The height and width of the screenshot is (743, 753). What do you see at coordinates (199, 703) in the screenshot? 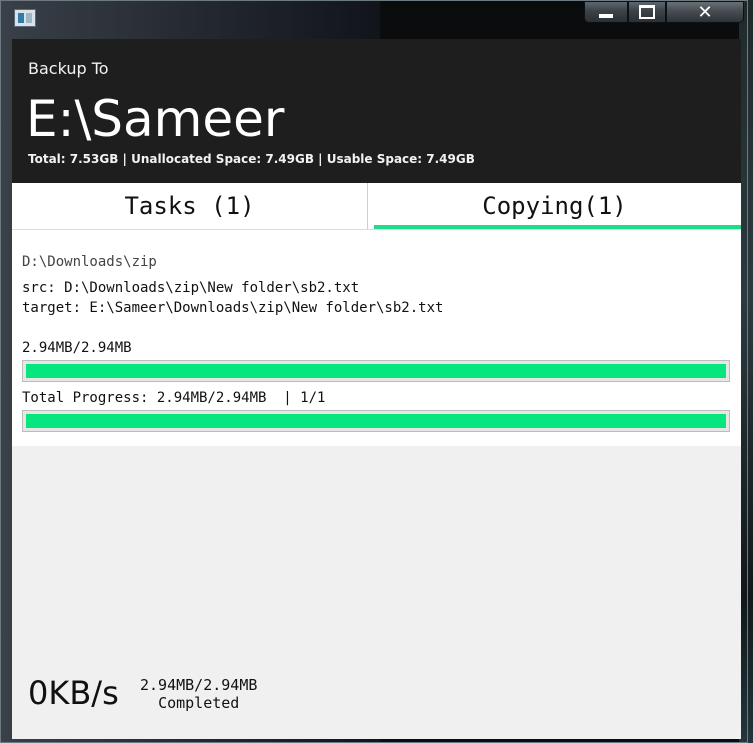
I see `transfer-status: Completed` at bounding box center [199, 703].